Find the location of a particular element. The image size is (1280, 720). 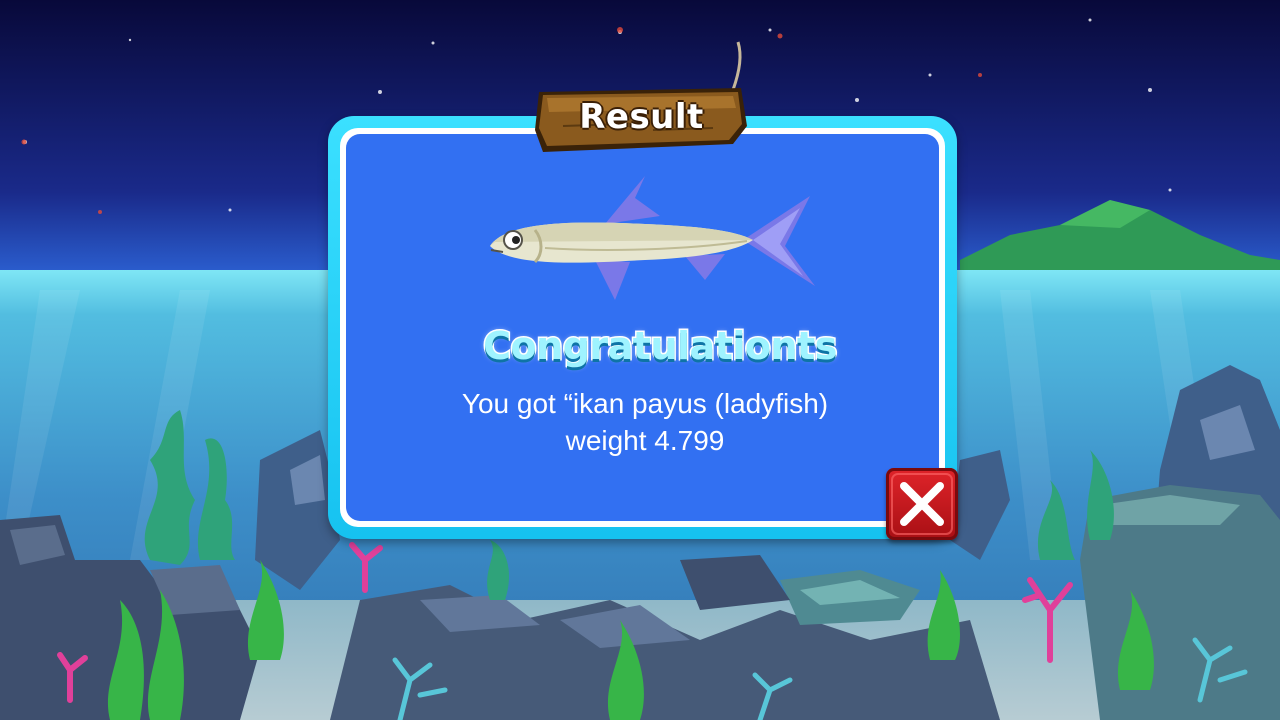

dialog-title: Result is located at coordinates (641, 117).